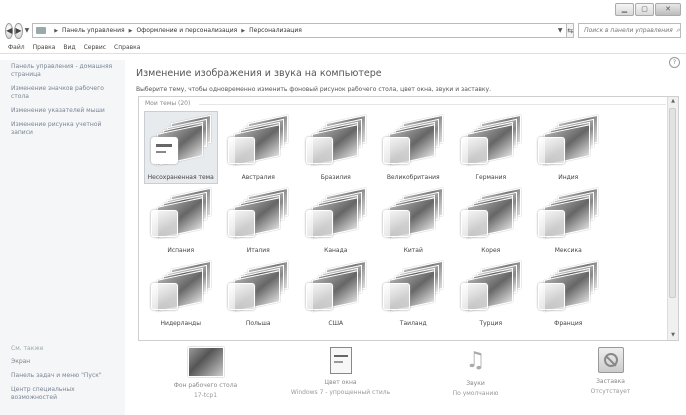 The width and height of the screenshot is (686, 415). What do you see at coordinates (610, 381) in the screenshot?
I see `setting-label: Заставка` at bounding box center [610, 381].